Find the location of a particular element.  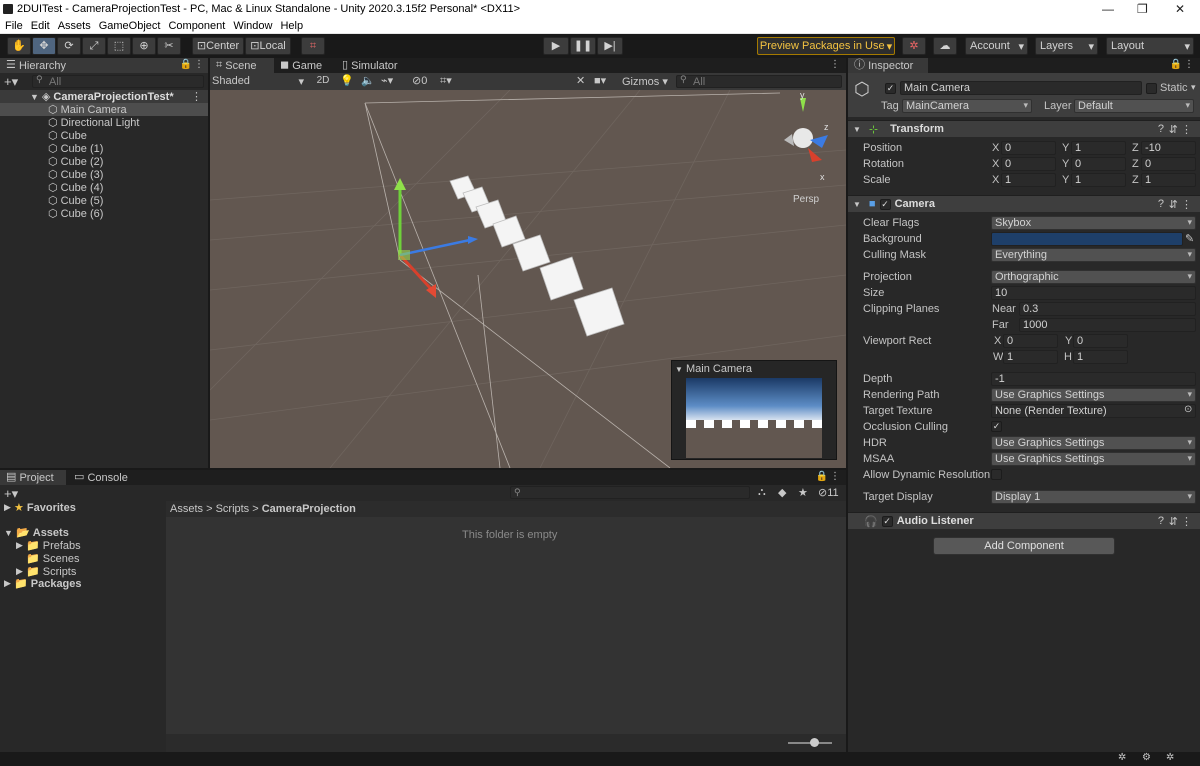

viewport-w-field: 1 is located at coordinates (1030, 357).